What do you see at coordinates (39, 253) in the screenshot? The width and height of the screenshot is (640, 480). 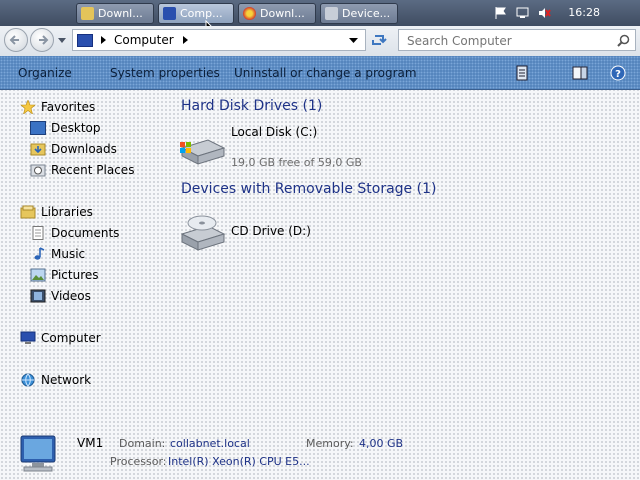 I see `music-note-icon` at bounding box center [39, 253].